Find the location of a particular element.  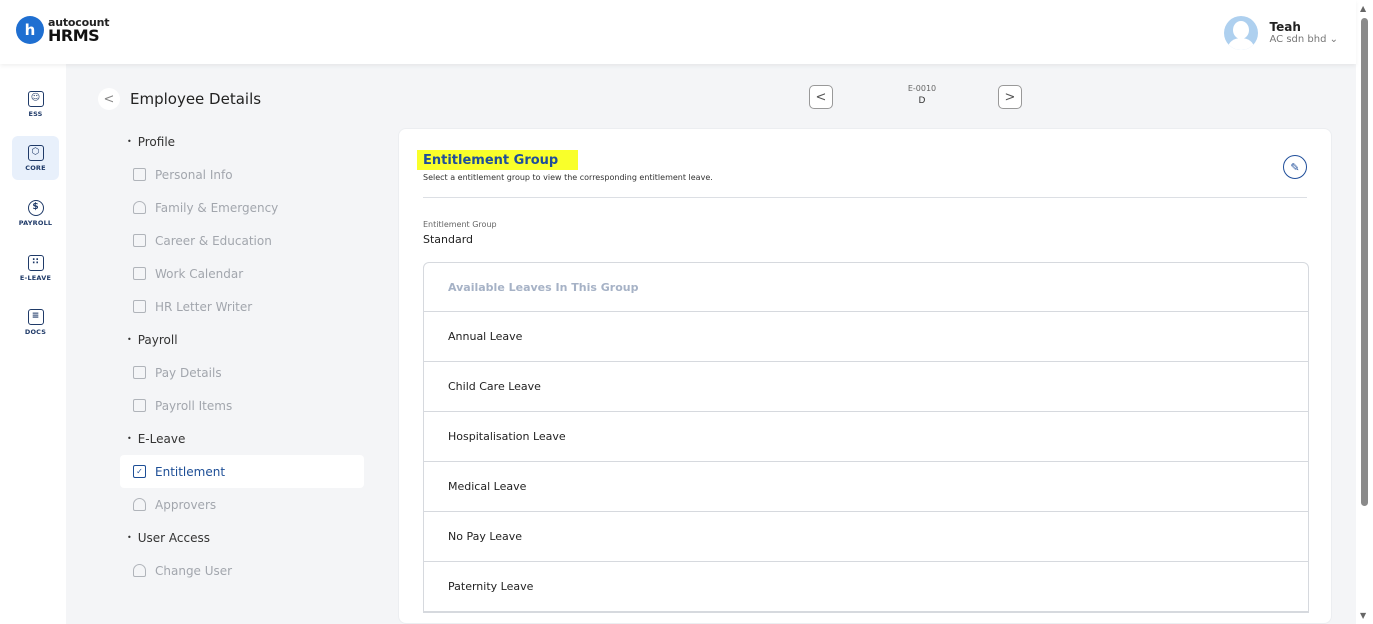

module-rail: ☺ ESS ⬡ CORE $ PAYROLL ∷ E-LEAVE ≡ DOCS is located at coordinates (33, 344).